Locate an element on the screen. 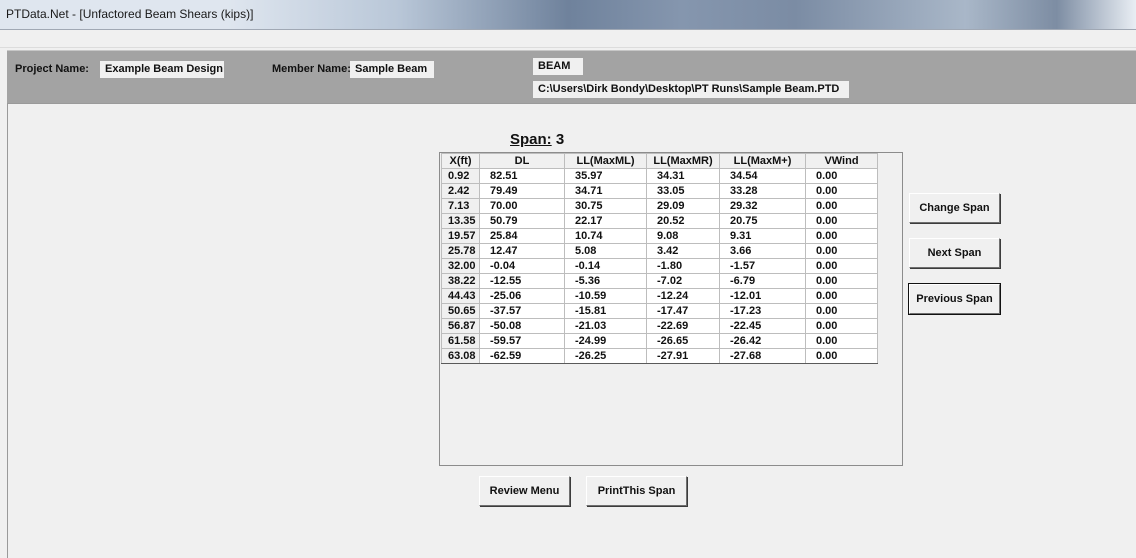 This screenshot has height=558, width=1136. table-row: 2.42 79.49 34.71 33.05 33.28 0.00 is located at coordinates (659, 191).